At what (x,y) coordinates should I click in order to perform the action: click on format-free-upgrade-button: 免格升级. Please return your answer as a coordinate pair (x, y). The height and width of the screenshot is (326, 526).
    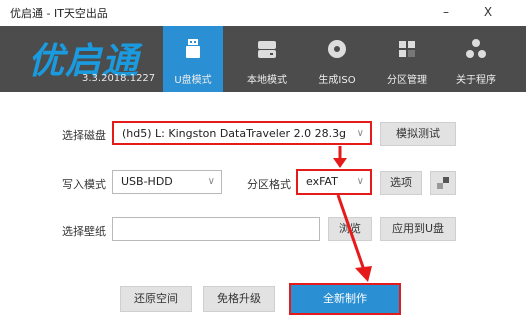
    Looking at the image, I should click on (239, 299).